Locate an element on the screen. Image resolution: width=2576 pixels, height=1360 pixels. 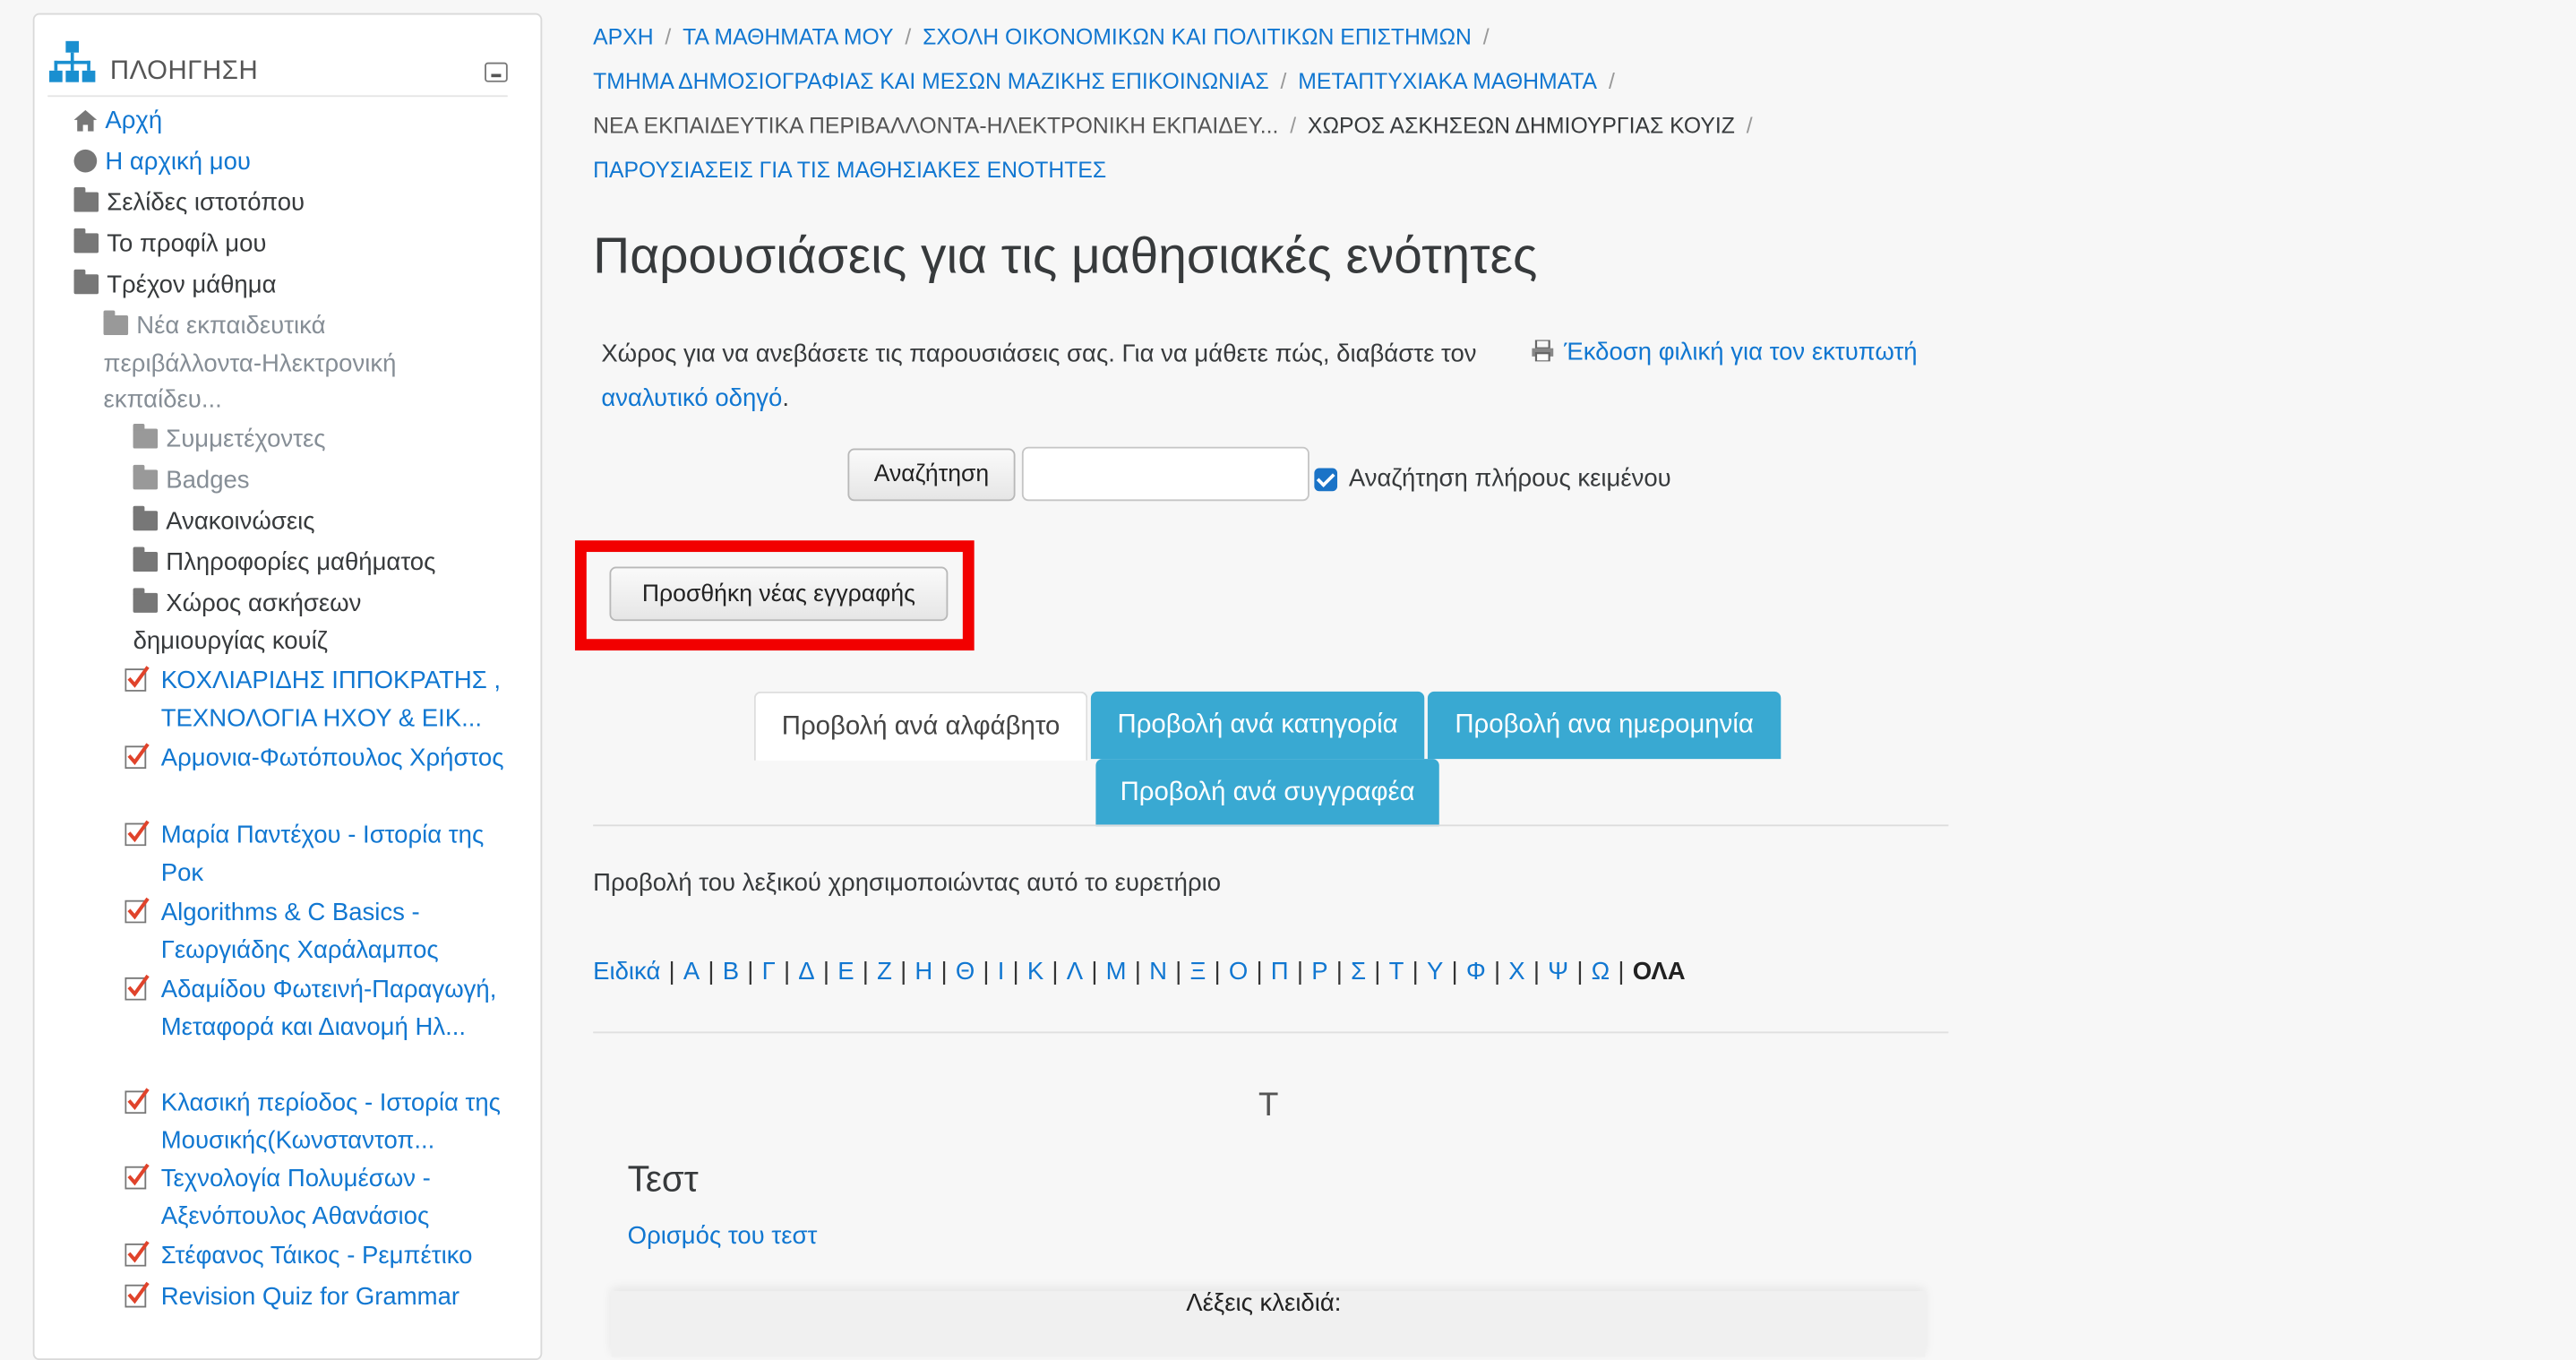
letter-link: Μ is located at coordinates (1116, 972).